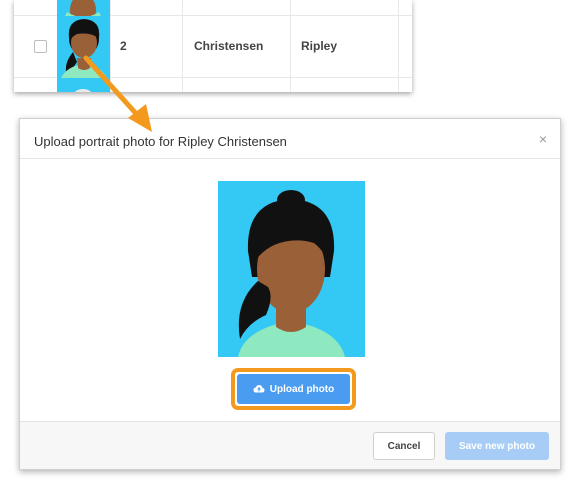  Describe the element at coordinates (302, 389) in the screenshot. I see `upload-photo-label: Upload photo` at that location.